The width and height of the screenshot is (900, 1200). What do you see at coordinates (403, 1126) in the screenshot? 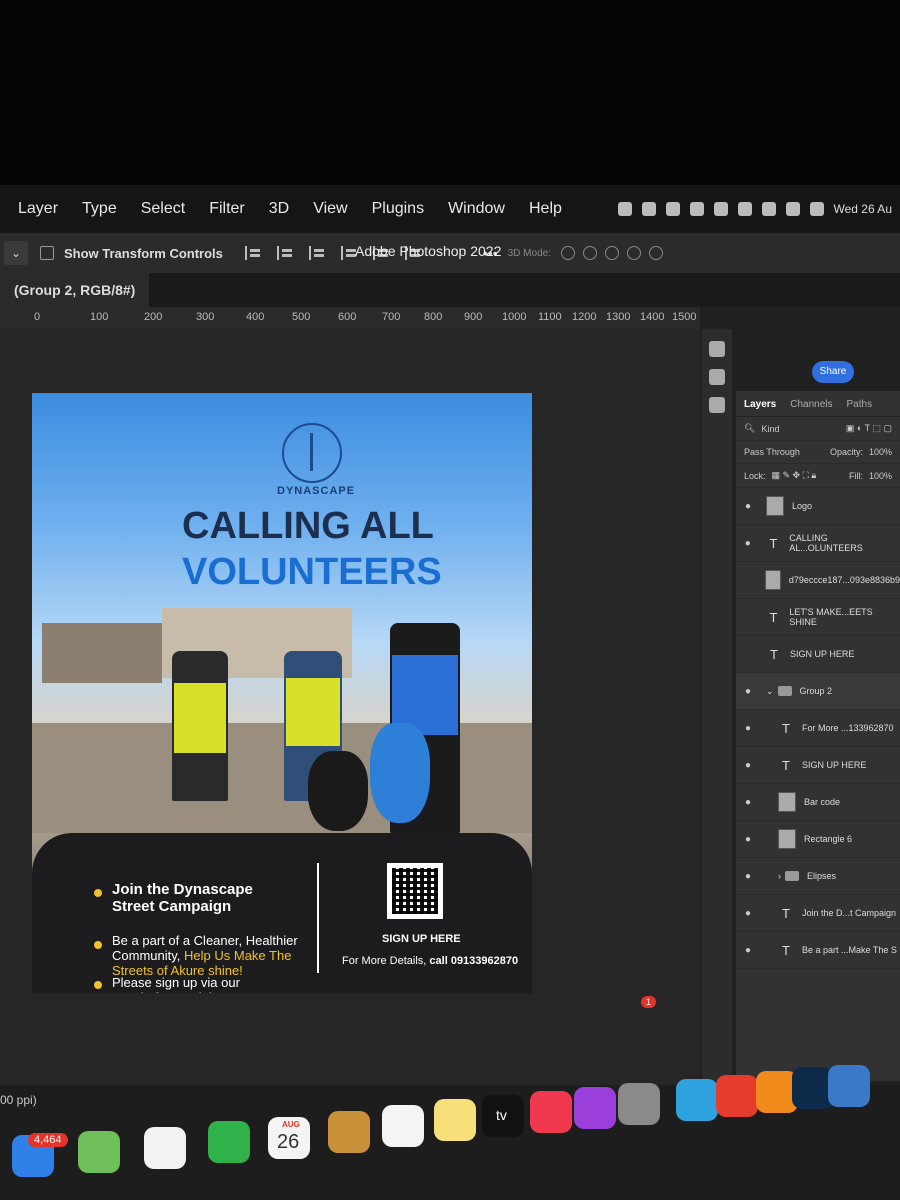
I see `reminders-icon` at bounding box center [403, 1126].